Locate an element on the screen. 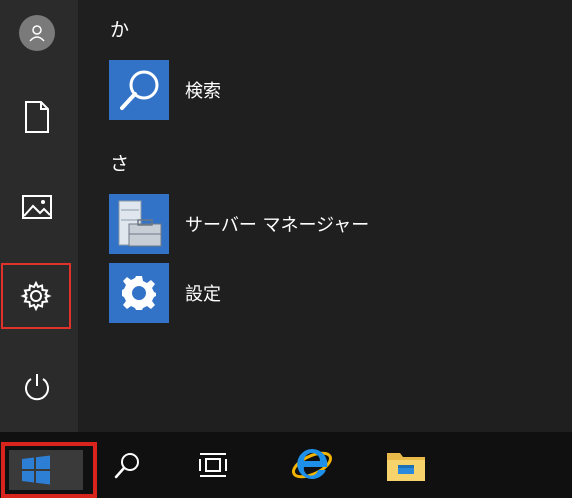 The height and width of the screenshot is (498, 572). gear-icon is located at coordinates (139, 293).